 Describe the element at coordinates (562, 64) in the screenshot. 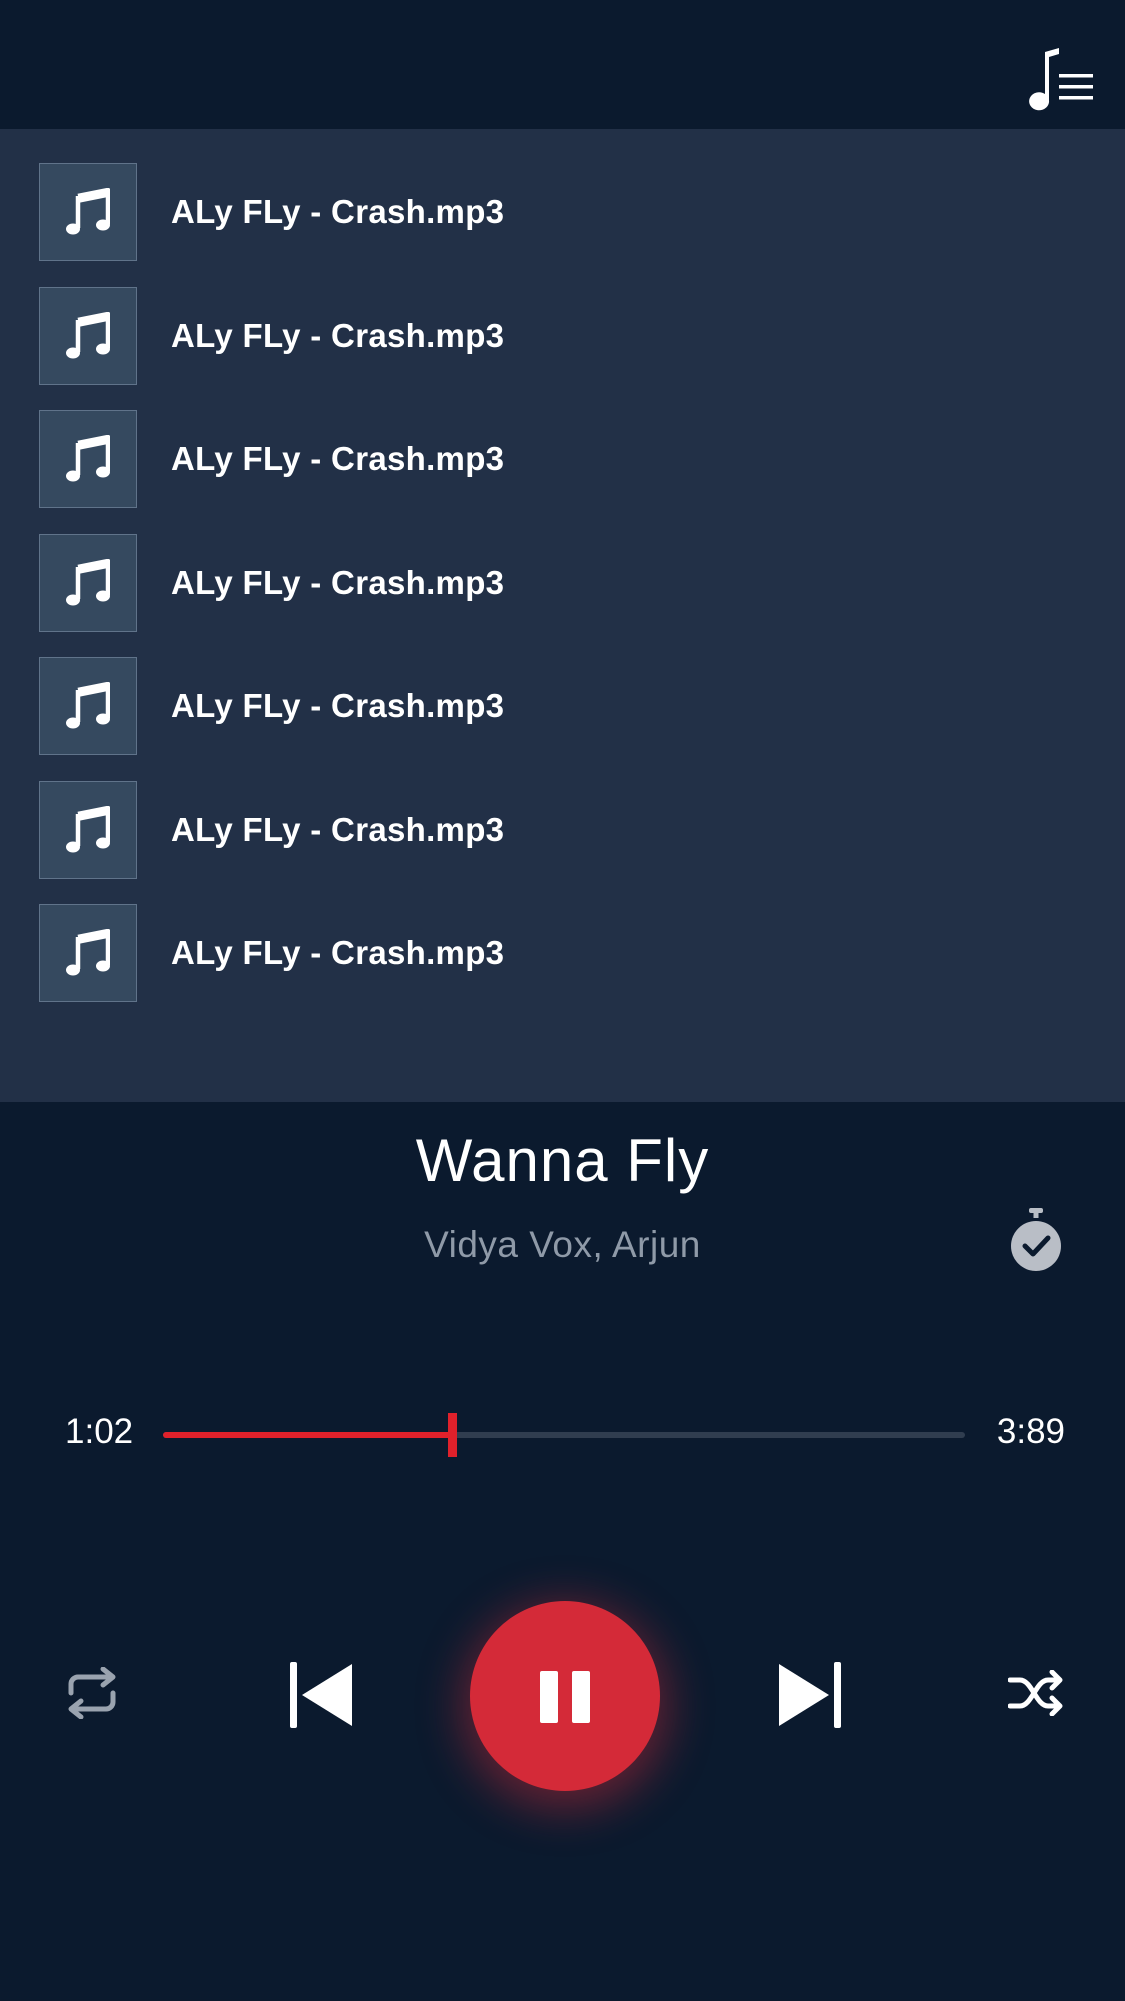

I see `top-bar` at that location.